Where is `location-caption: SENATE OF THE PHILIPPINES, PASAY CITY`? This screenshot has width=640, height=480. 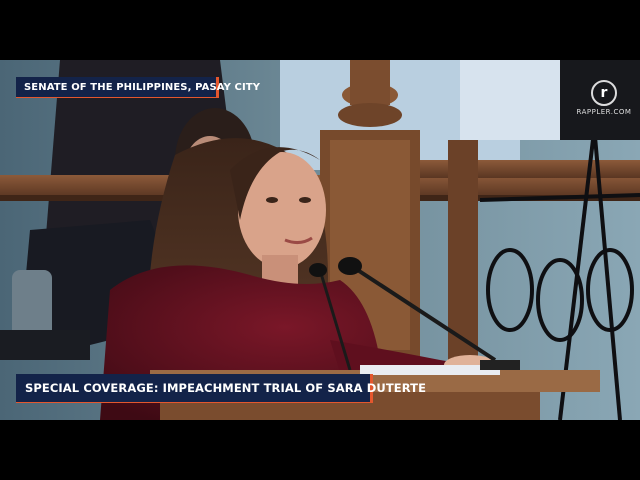
location-caption: SENATE OF THE PHILIPPINES, PASAY CITY is located at coordinates (138, 87).